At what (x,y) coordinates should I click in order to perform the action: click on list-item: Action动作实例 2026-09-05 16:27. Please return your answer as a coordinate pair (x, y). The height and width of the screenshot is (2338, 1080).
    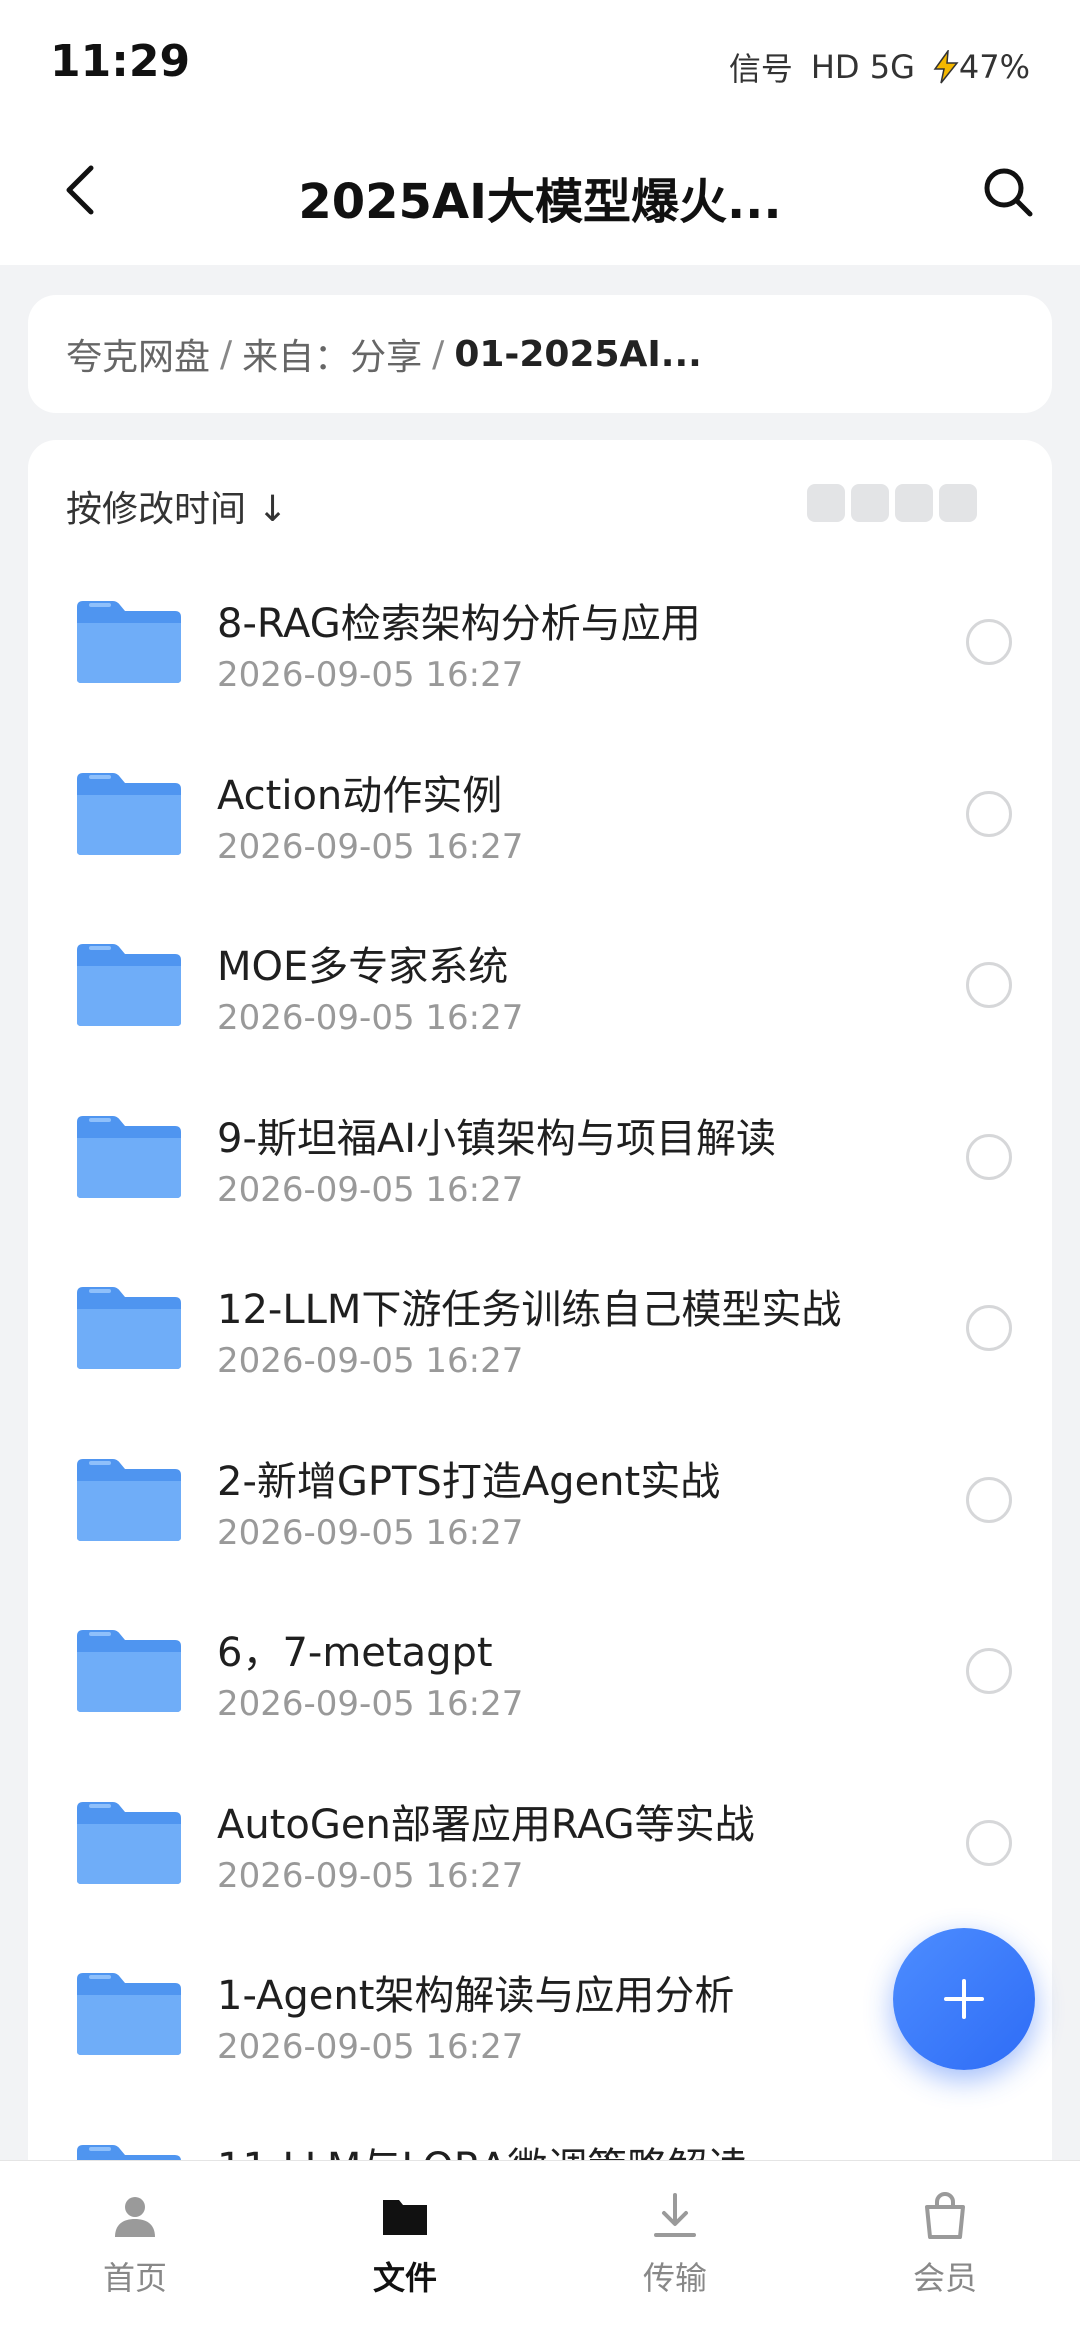
    Looking at the image, I should click on (540, 824).